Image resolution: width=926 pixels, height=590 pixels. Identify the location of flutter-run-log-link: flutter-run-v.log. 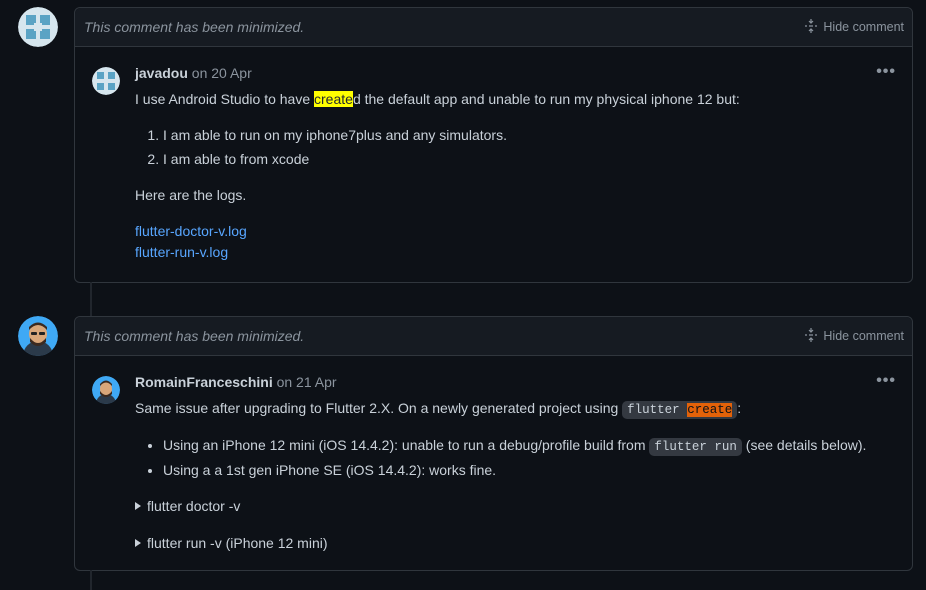
(515, 252).